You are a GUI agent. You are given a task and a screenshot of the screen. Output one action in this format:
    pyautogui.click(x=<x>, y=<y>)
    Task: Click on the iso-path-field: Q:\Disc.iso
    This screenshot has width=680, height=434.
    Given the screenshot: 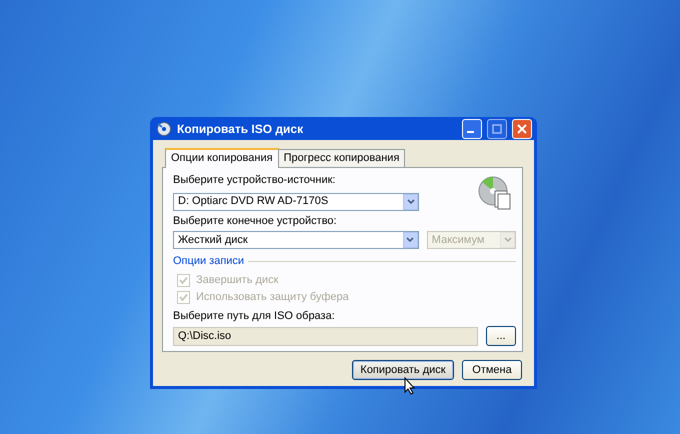 What is the action you would take?
    pyautogui.click(x=325, y=336)
    